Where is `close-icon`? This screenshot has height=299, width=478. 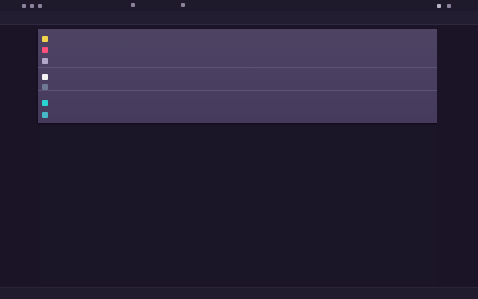 close-icon is located at coordinates (439, 6).